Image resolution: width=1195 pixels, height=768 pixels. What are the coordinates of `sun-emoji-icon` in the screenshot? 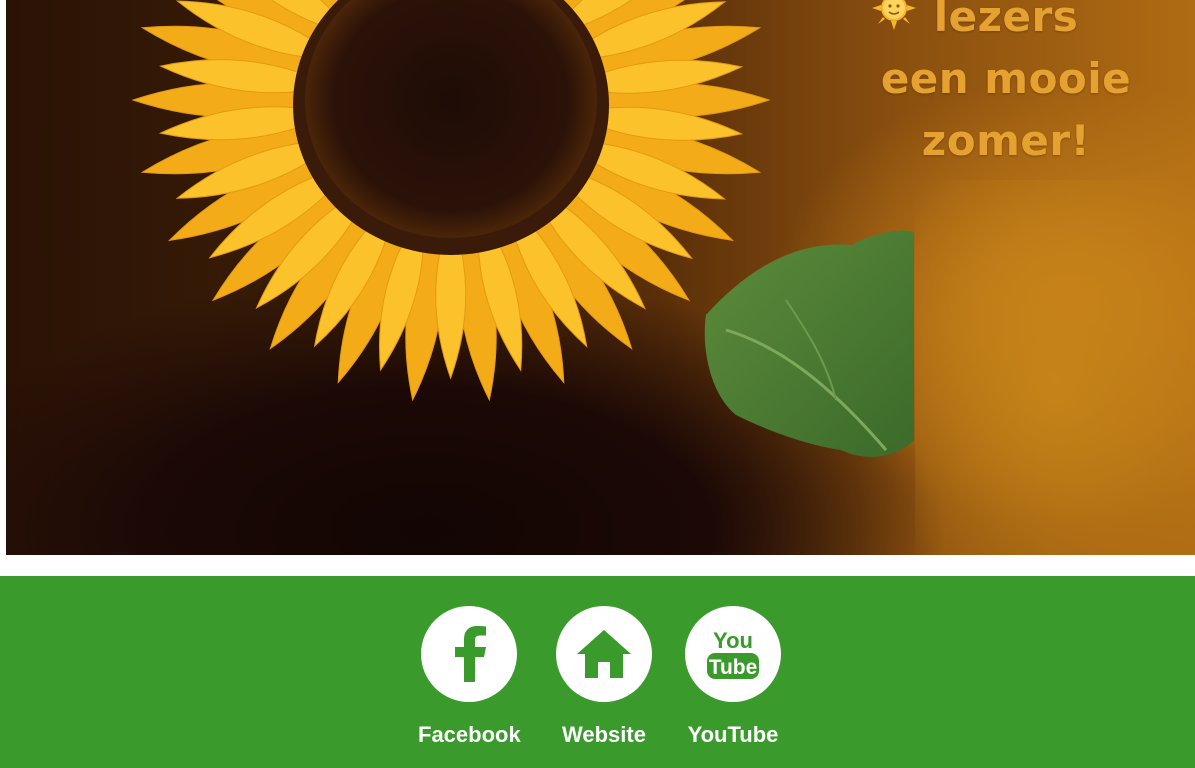 It's located at (894, 15).